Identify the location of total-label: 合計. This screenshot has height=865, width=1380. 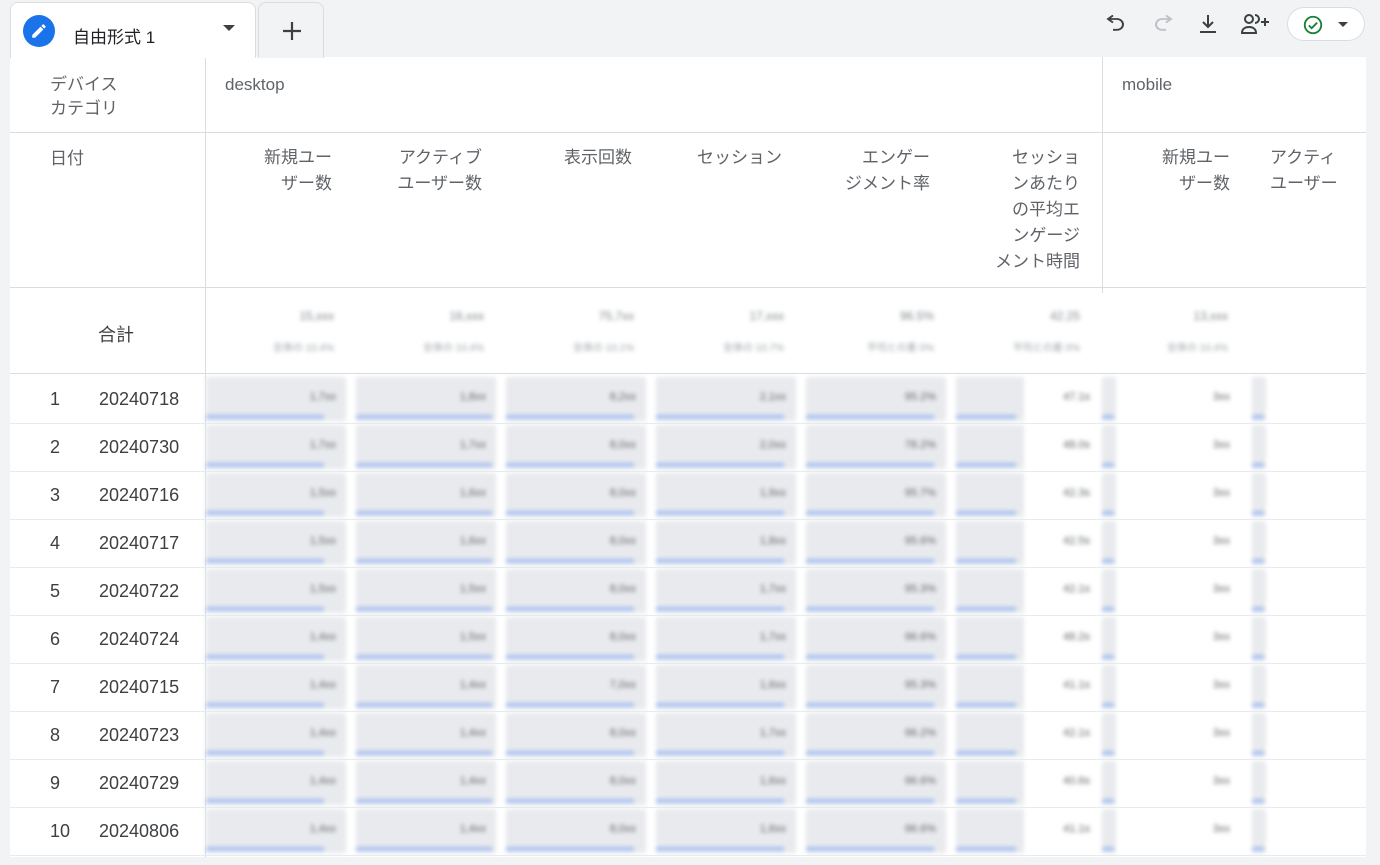
(116, 335).